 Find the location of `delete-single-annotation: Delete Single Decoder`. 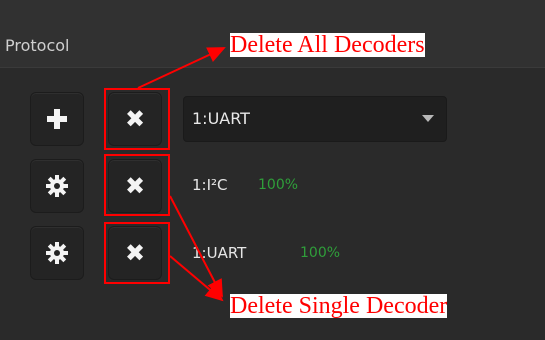

delete-single-annotation: Delete Single Decoder is located at coordinates (339, 306).